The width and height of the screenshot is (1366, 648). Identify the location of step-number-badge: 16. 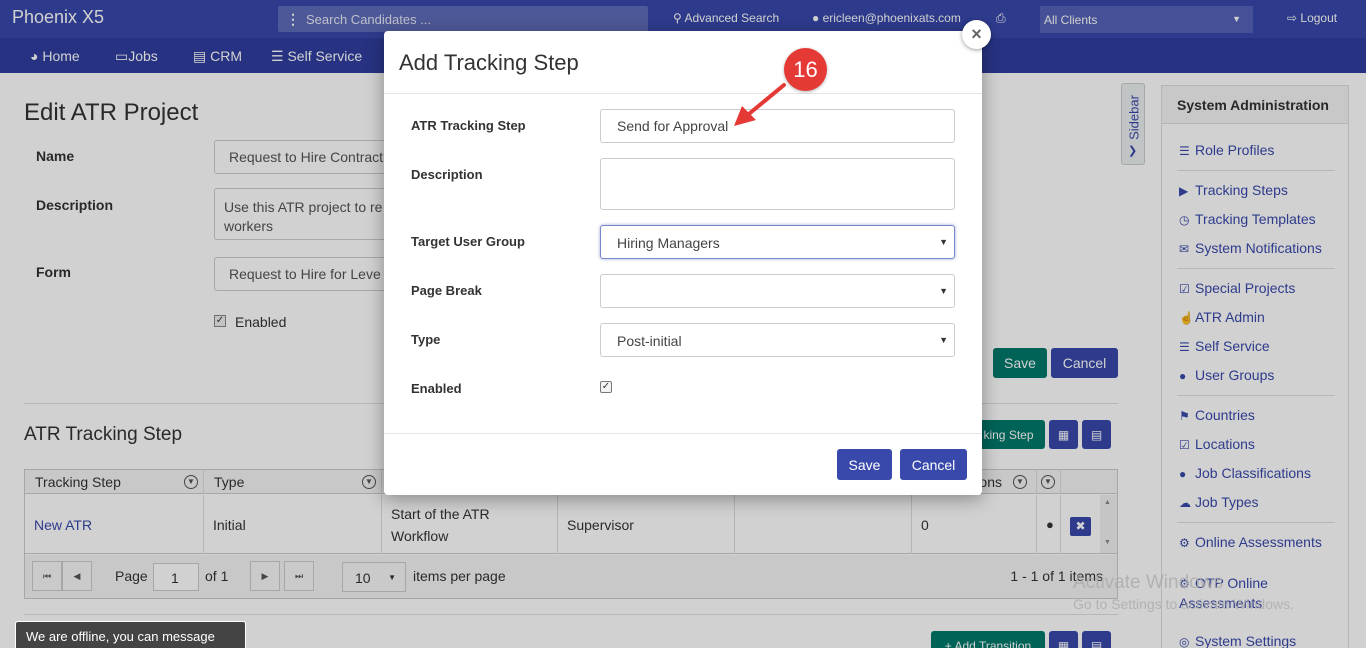
(805, 69).